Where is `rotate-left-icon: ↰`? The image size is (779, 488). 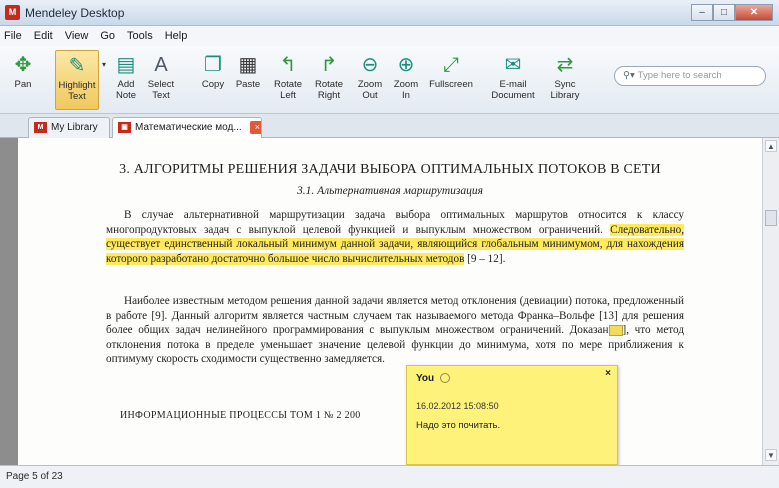 rotate-left-icon: ↰ is located at coordinates (288, 65).